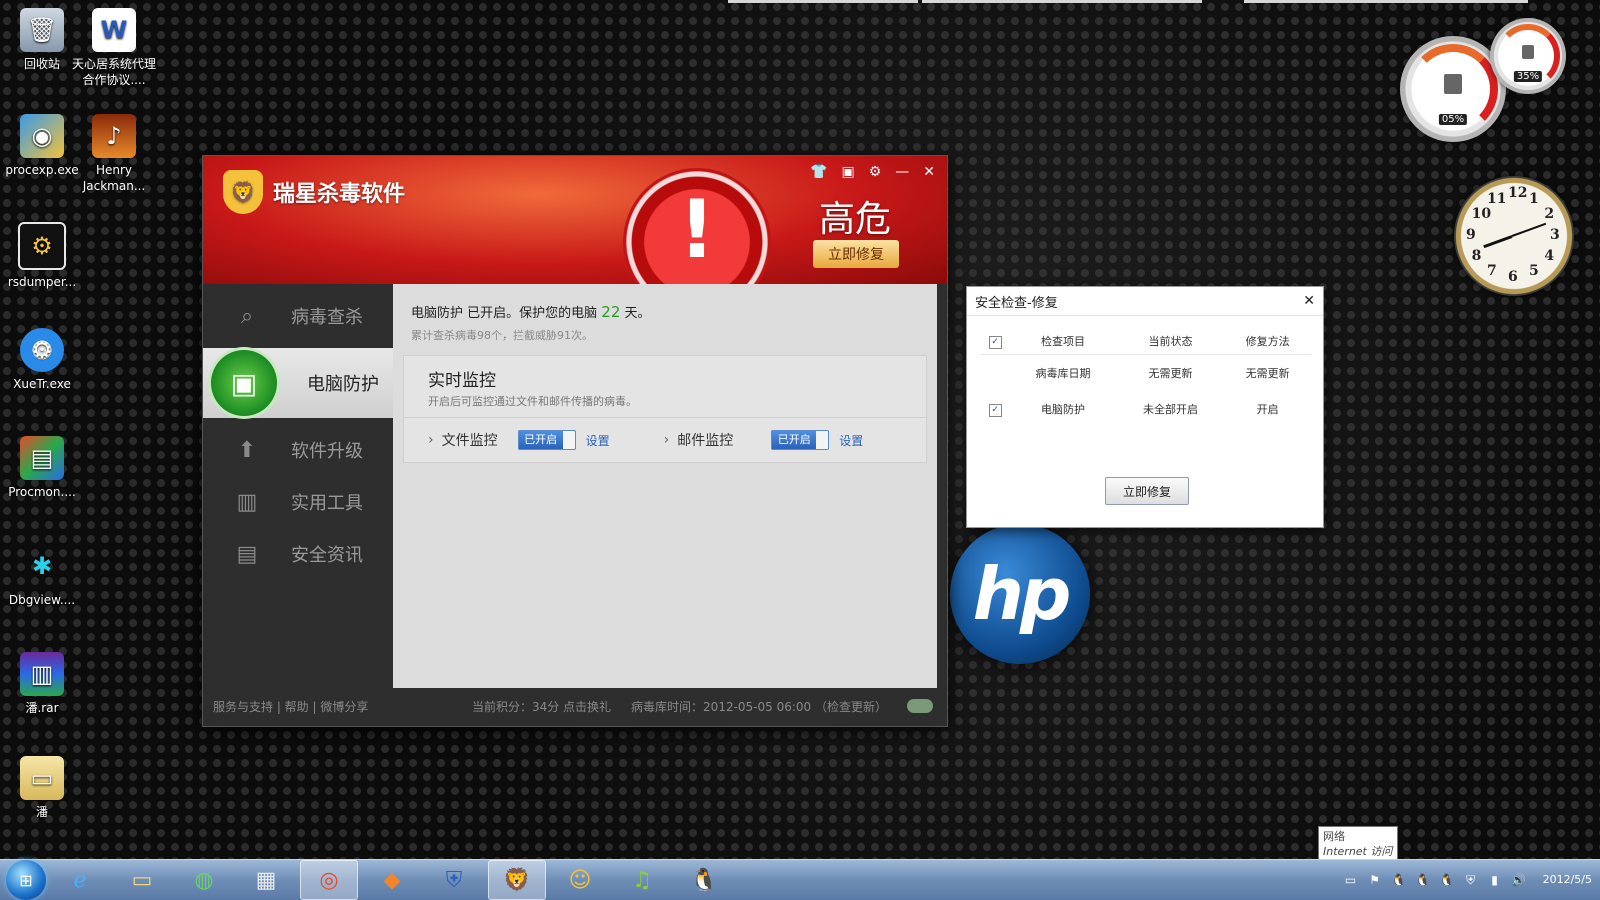  I want to click on rsdumper-icon: ⚙, so click(42, 246).